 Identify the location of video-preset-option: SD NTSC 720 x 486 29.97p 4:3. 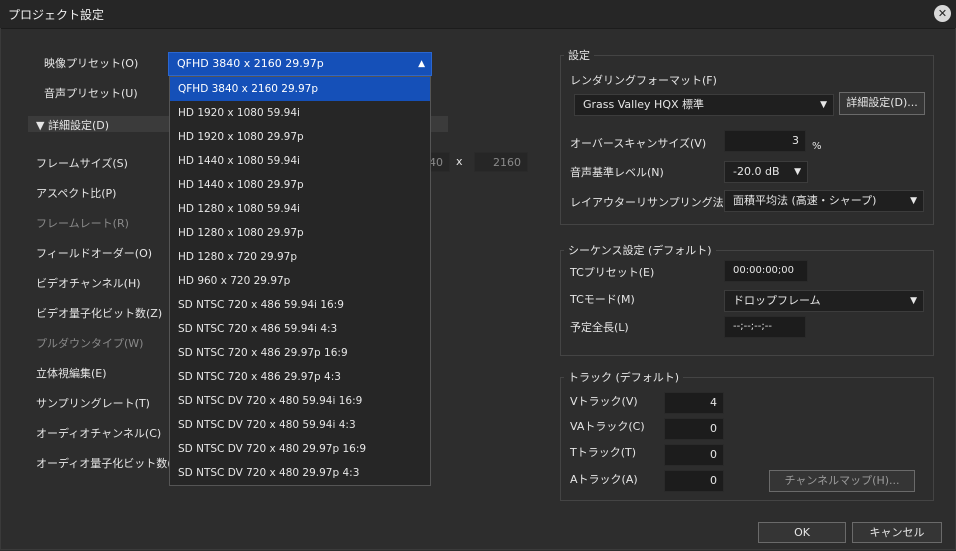
(300, 377).